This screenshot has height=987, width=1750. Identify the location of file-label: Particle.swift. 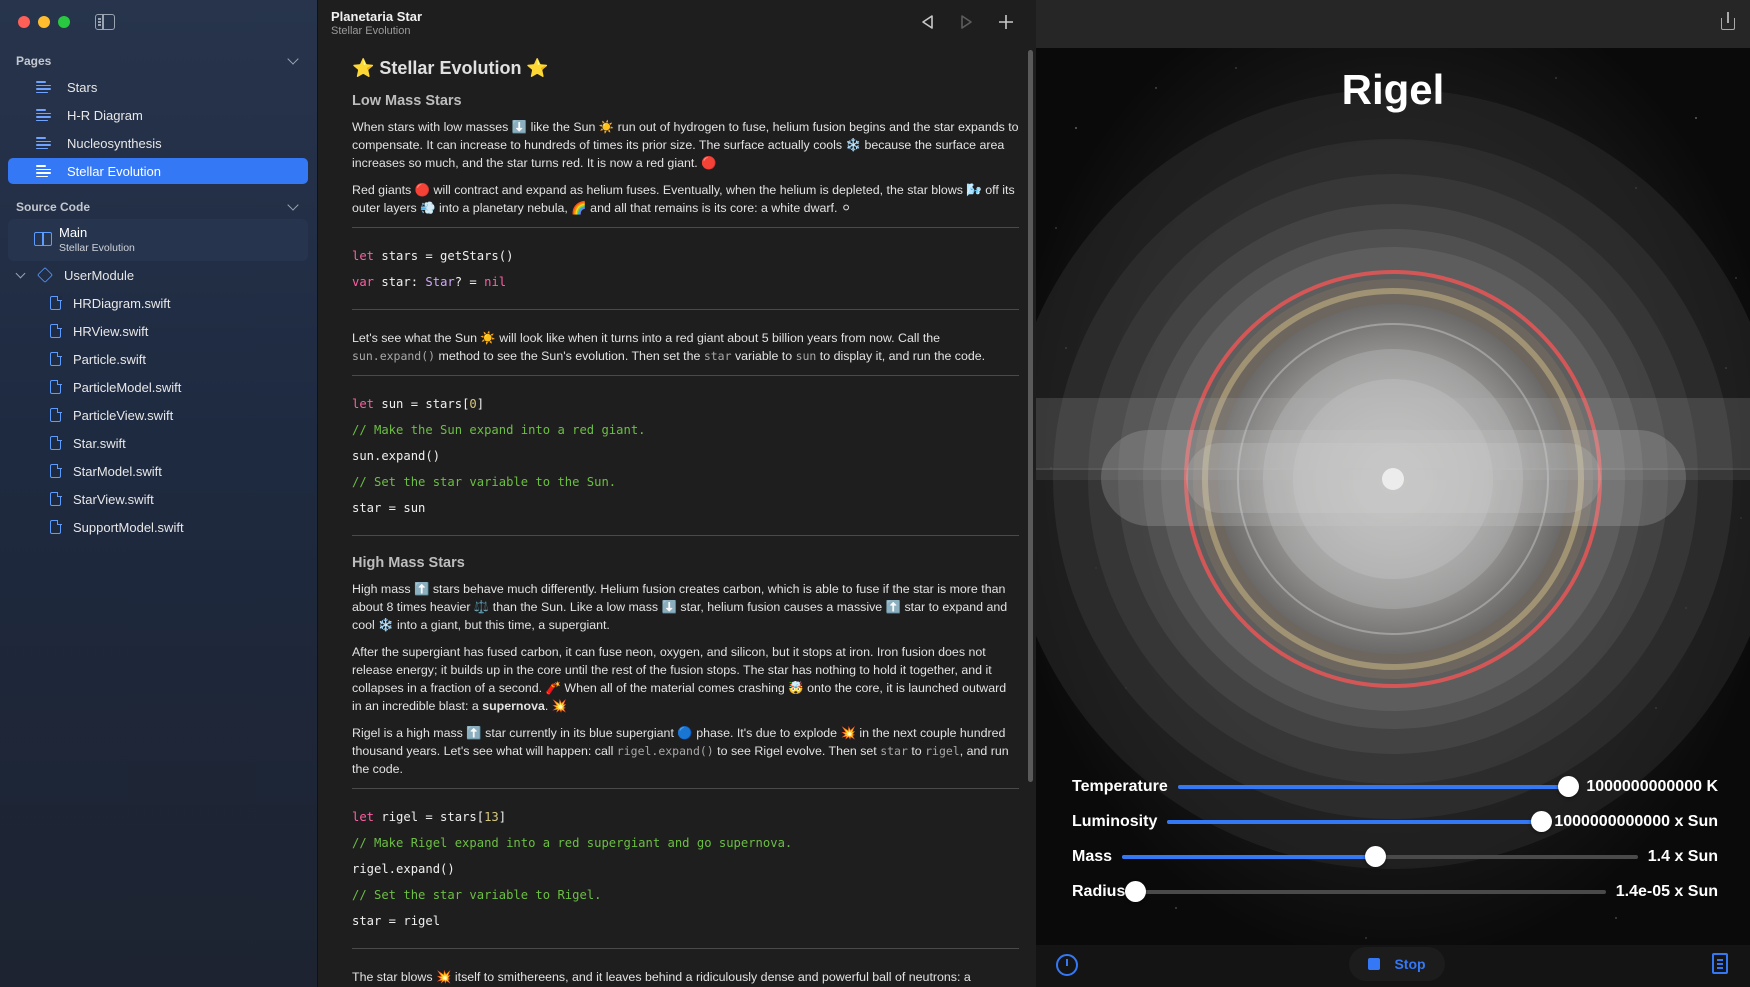
(109, 359).